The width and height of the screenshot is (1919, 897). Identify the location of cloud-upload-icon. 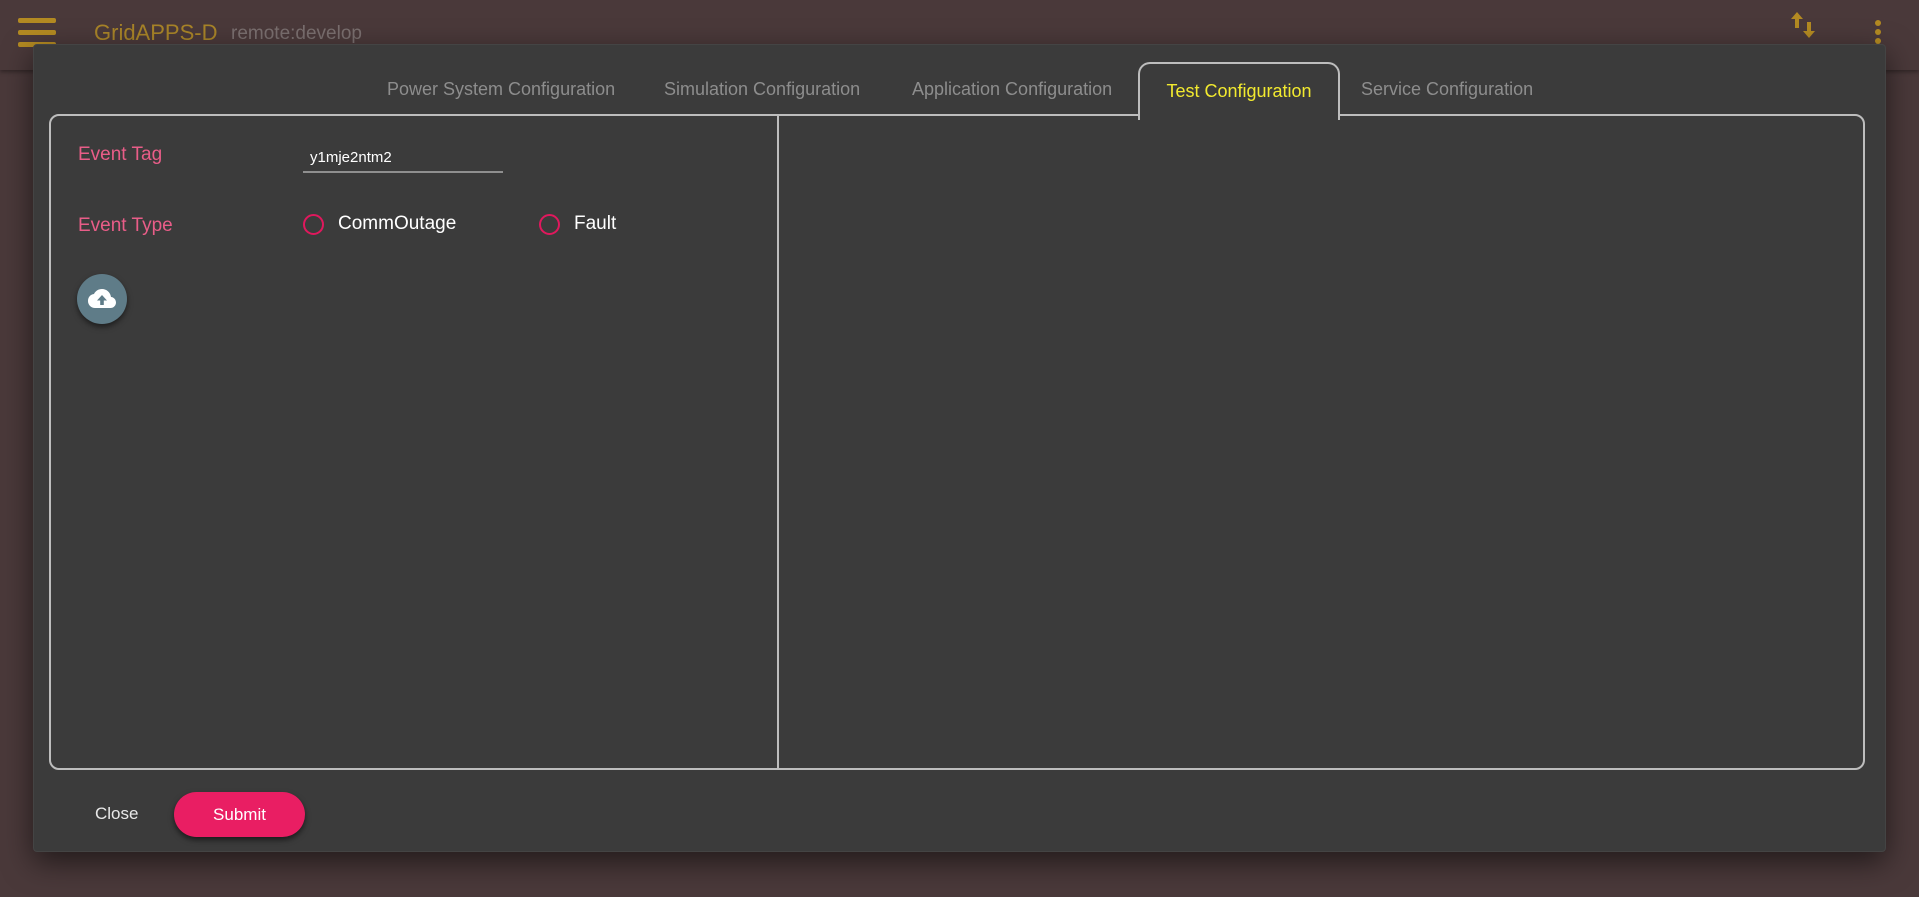
(102, 298).